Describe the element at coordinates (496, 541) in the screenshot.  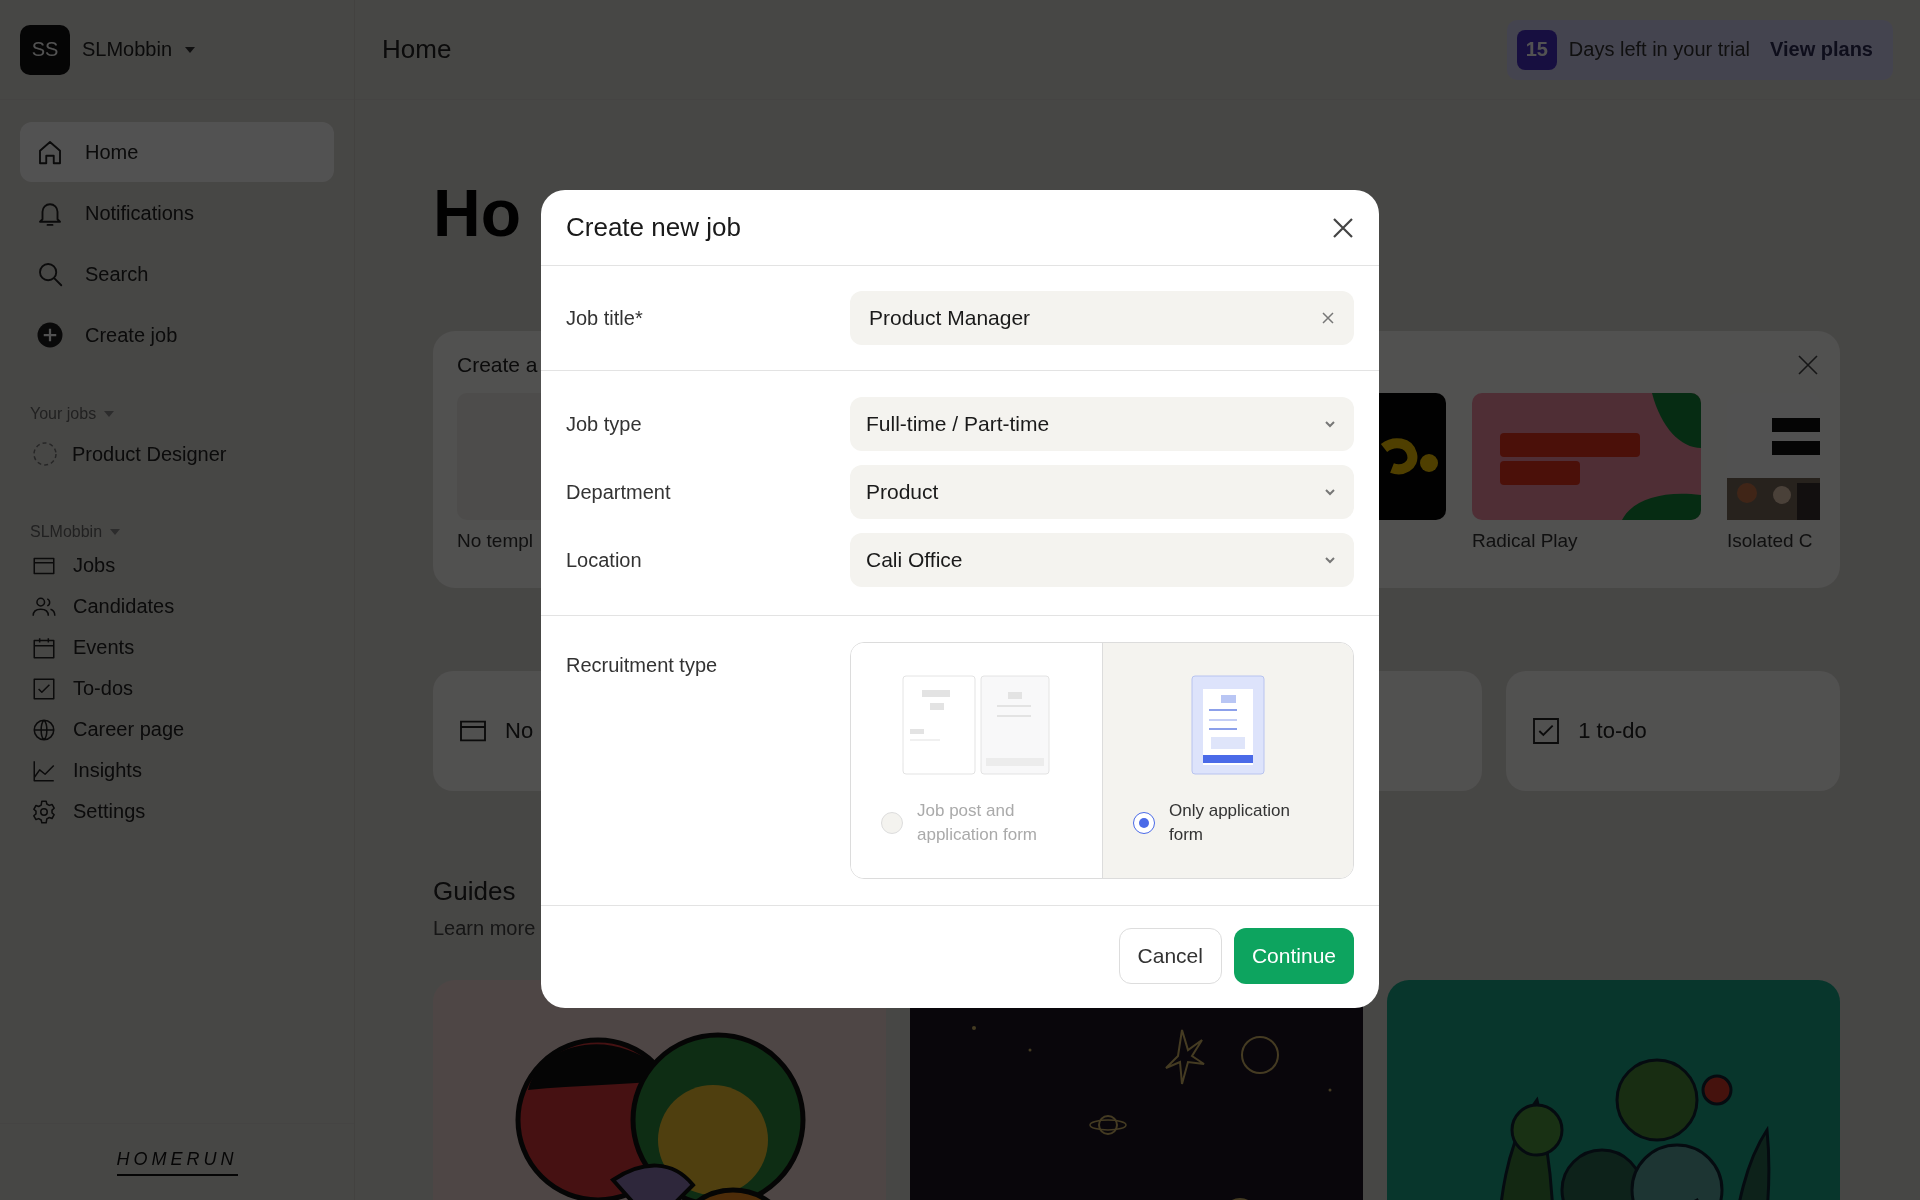
I see `template-label: No templ` at that location.